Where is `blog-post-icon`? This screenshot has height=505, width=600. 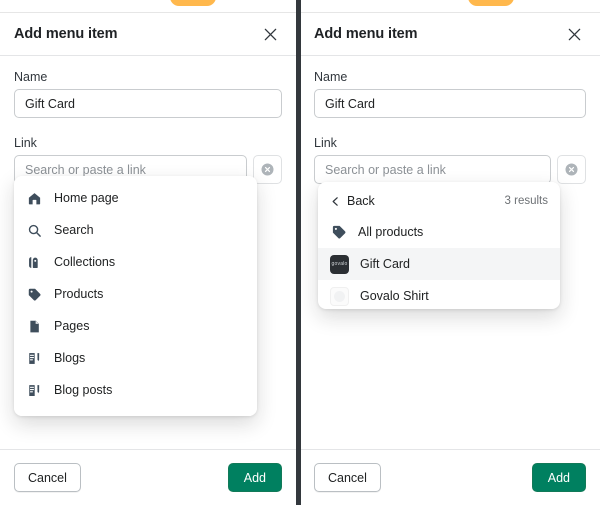
blog-post-icon is located at coordinates (34, 390).